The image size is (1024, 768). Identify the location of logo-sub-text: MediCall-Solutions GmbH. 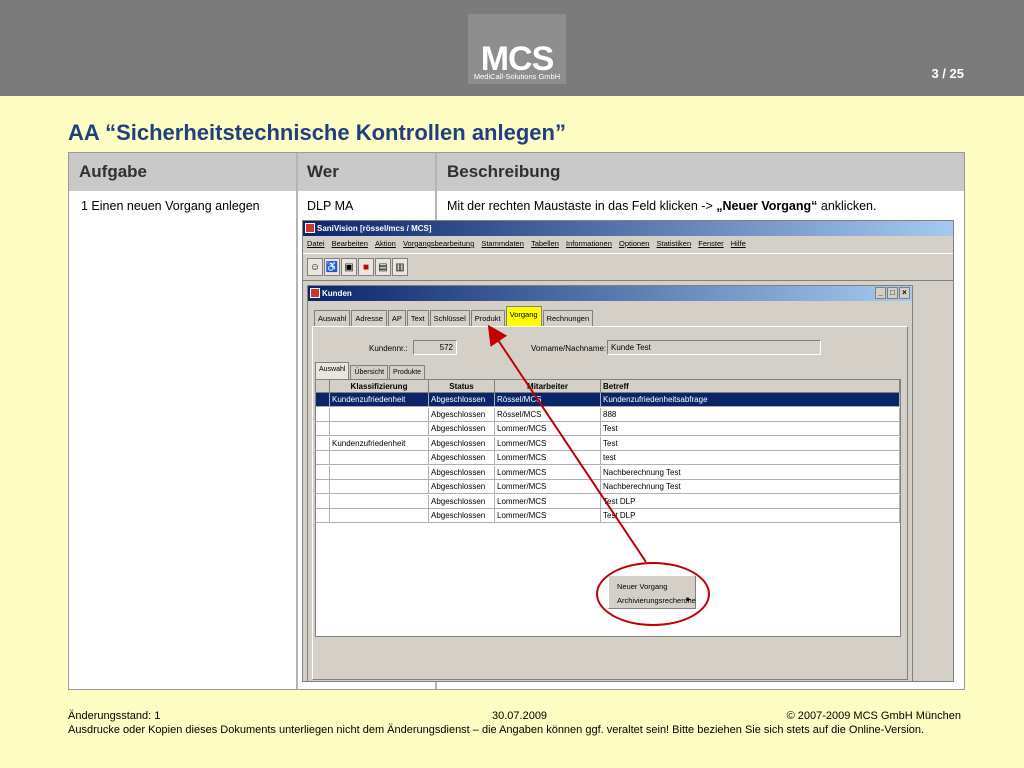
(517, 76).